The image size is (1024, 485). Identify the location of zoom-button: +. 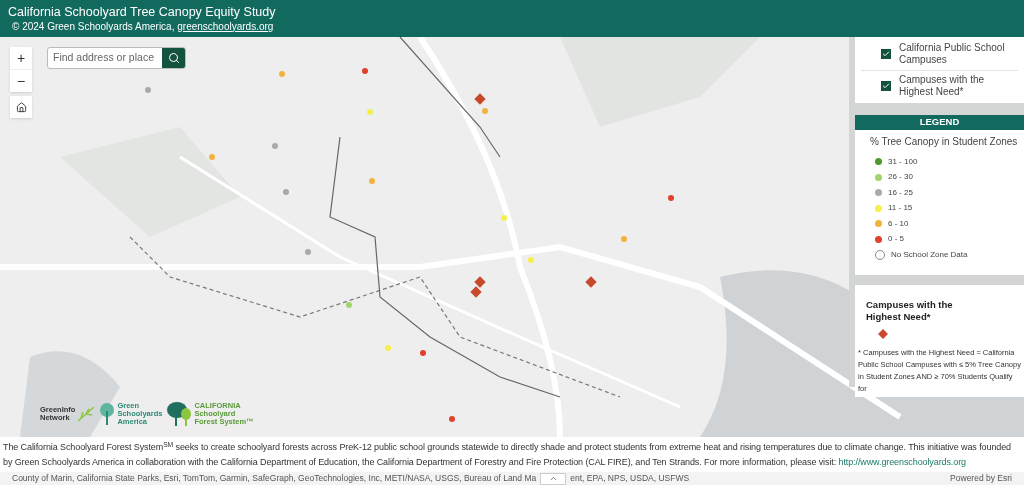
(21, 58).